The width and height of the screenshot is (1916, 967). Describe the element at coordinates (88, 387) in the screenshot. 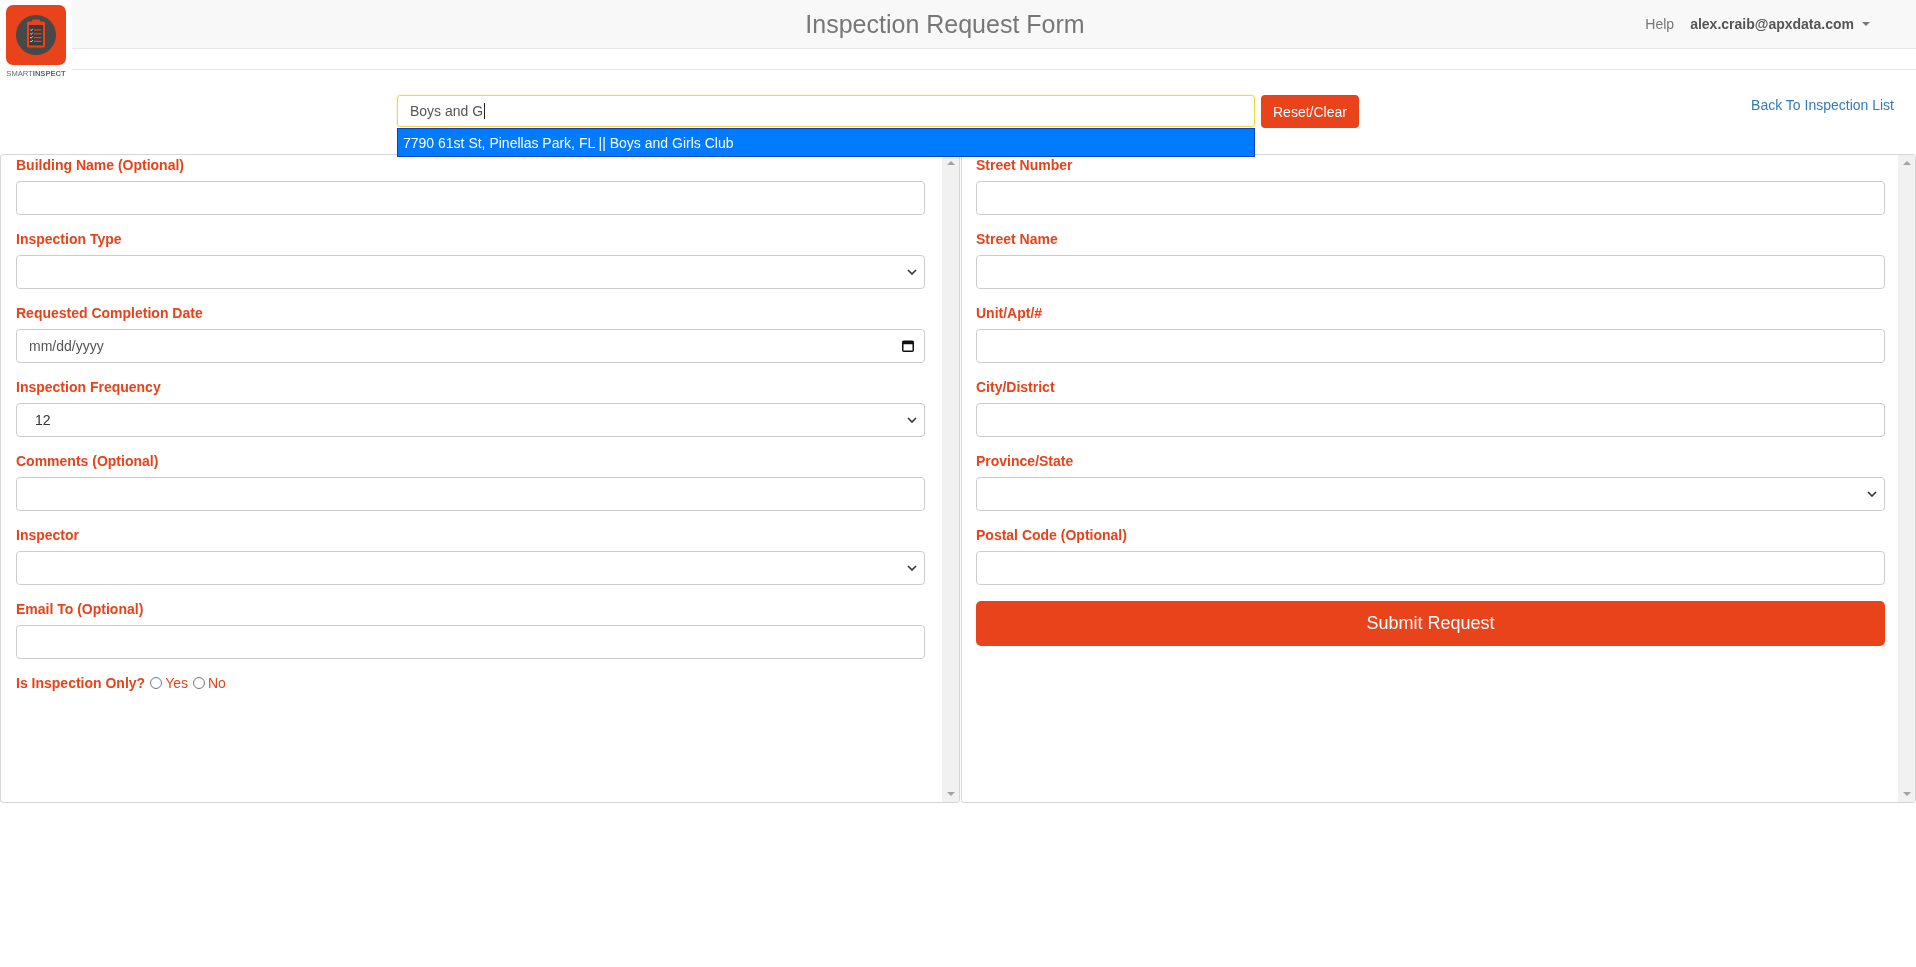

I see `field-label: Inspection Frequency` at that location.